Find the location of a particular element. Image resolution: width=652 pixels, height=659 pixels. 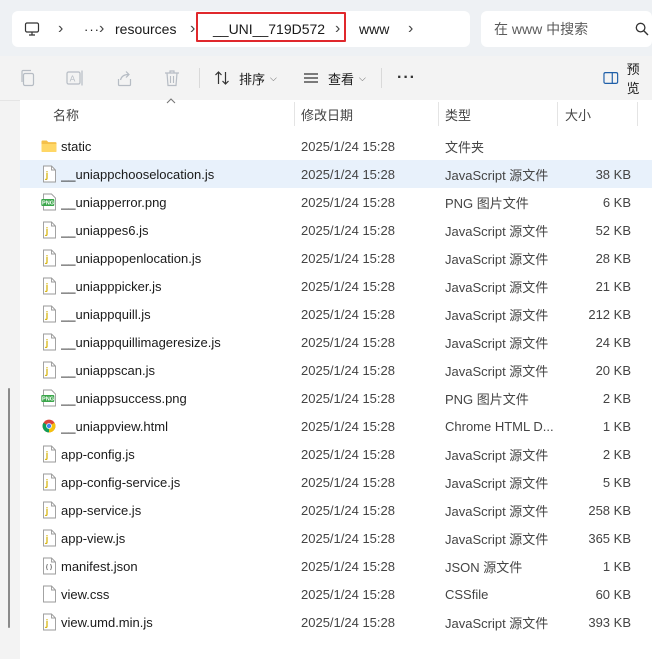

file-name: __uniappquillimageresize.js is located at coordinates (141, 342).